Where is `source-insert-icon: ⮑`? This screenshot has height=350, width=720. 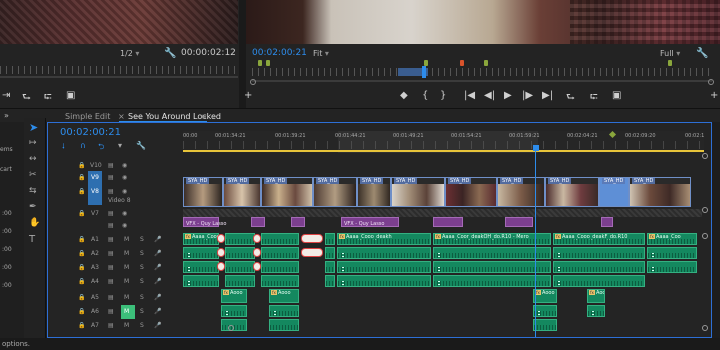 source-insert-icon: ⮑ is located at coordinates (26, 98).